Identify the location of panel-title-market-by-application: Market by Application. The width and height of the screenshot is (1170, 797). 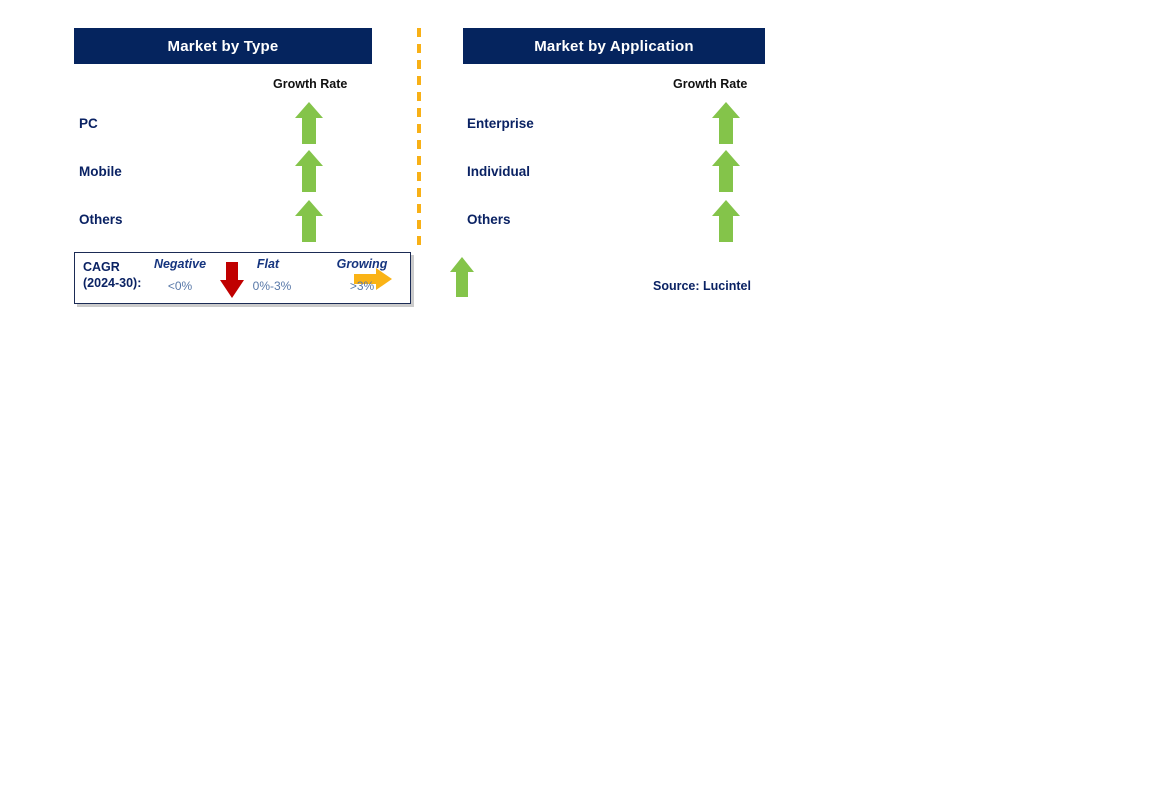
(614, 46).